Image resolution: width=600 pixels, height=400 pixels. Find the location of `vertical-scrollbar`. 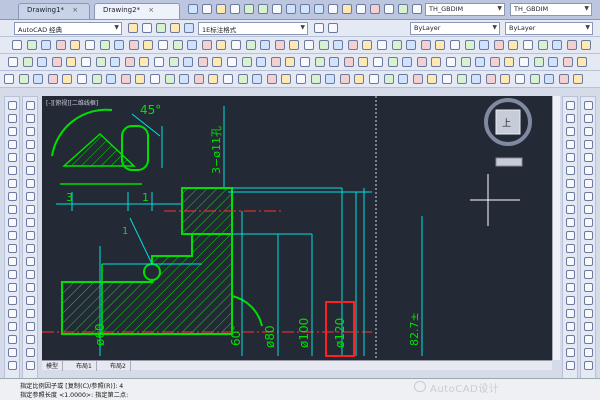

vertical-scrollbar is located at coordinates (556, 228).